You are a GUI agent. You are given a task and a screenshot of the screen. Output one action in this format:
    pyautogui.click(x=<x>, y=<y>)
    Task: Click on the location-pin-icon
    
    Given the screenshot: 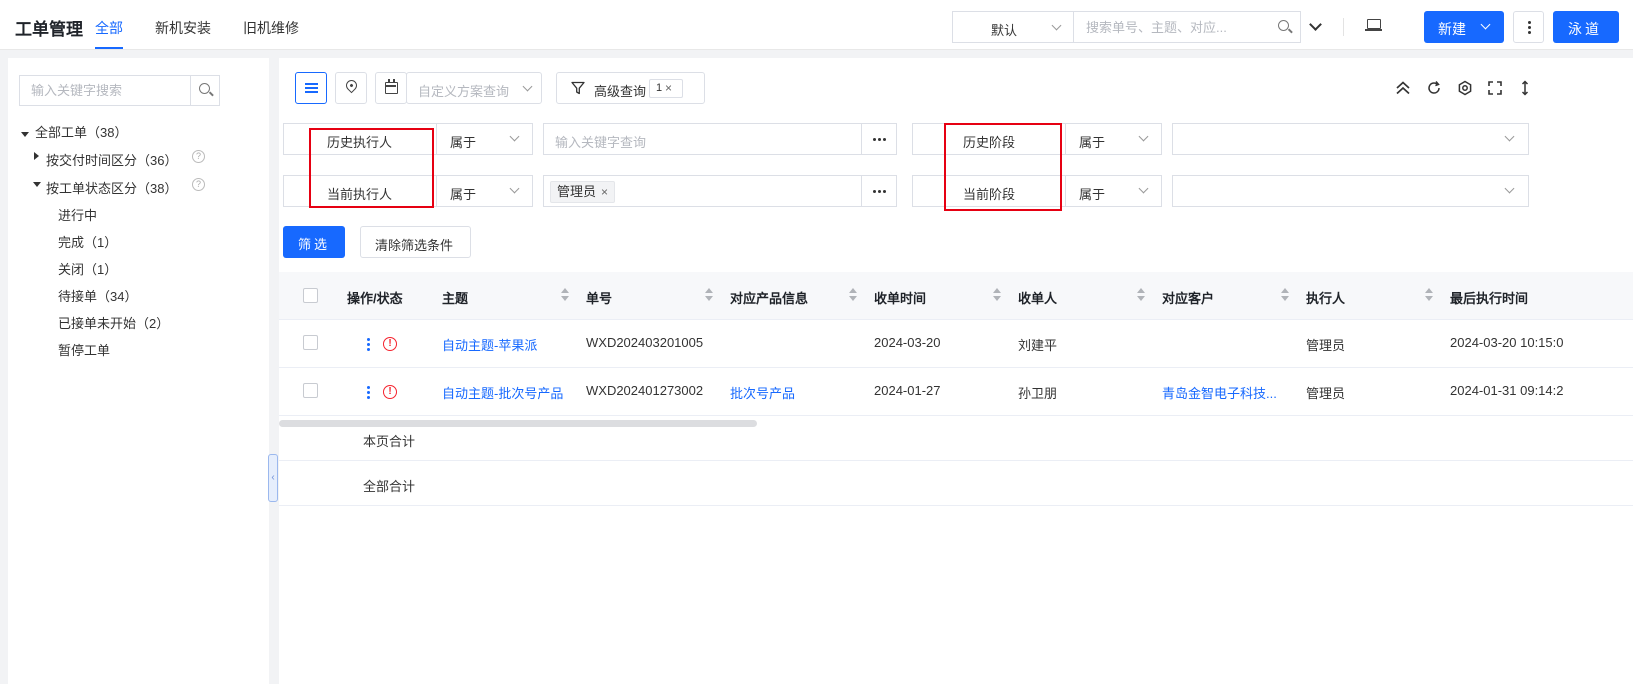 What is the action you would take?
    pyautogui.click(x=351, y=85)
    